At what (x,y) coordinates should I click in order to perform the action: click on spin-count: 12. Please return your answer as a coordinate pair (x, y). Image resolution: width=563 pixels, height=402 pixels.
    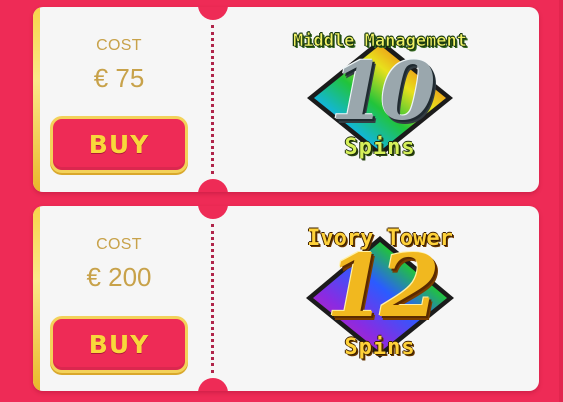
    Looking at the image, I should click on (383, 286).